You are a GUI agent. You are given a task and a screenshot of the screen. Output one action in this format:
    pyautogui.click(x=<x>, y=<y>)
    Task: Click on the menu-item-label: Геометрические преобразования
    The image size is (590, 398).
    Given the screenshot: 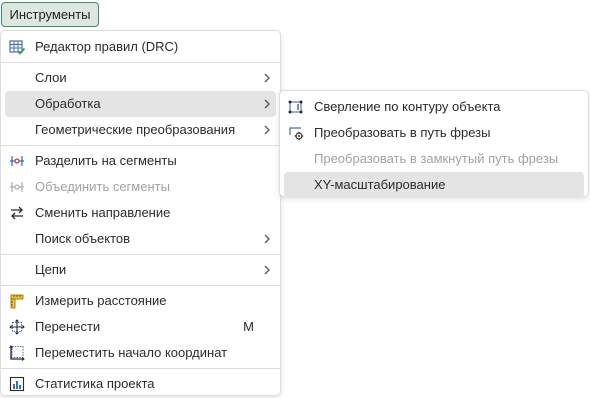 What is the action you would take?
    pyautogui.click(x=135, y=129)
    